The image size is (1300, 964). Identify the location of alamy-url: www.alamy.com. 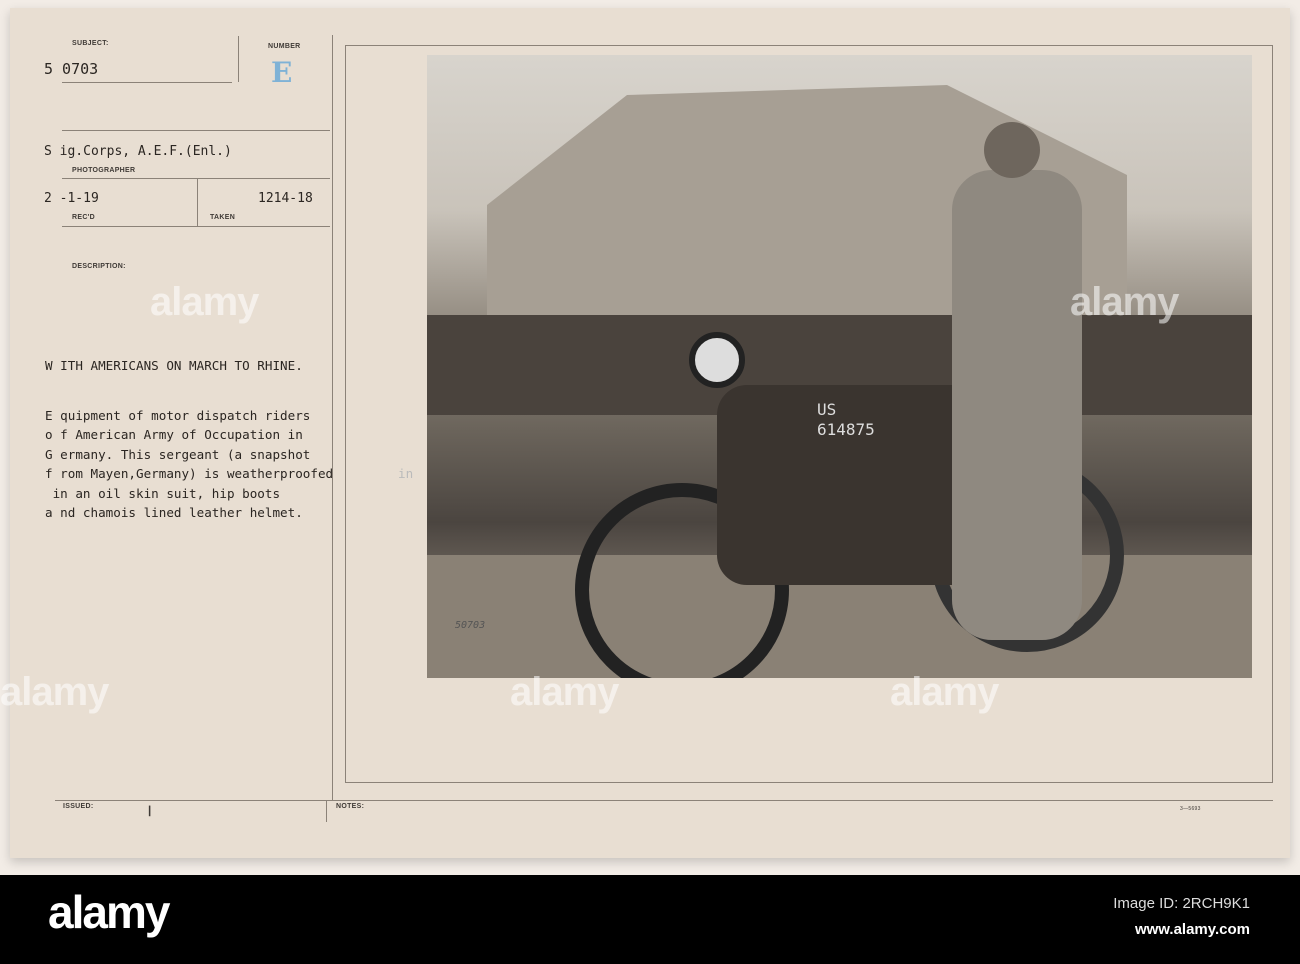
(1192, 929).